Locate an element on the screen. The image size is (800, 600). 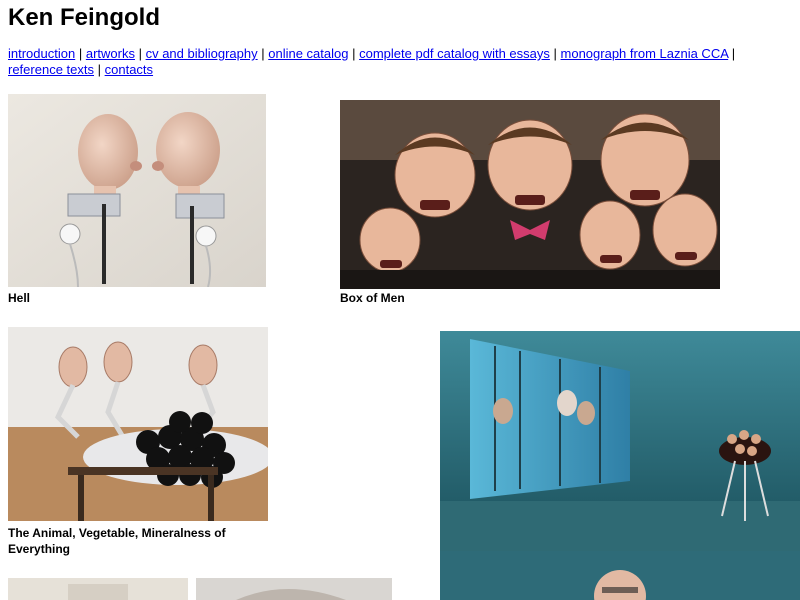
artwork-hell: Hell is located at coordinates (137, 200).